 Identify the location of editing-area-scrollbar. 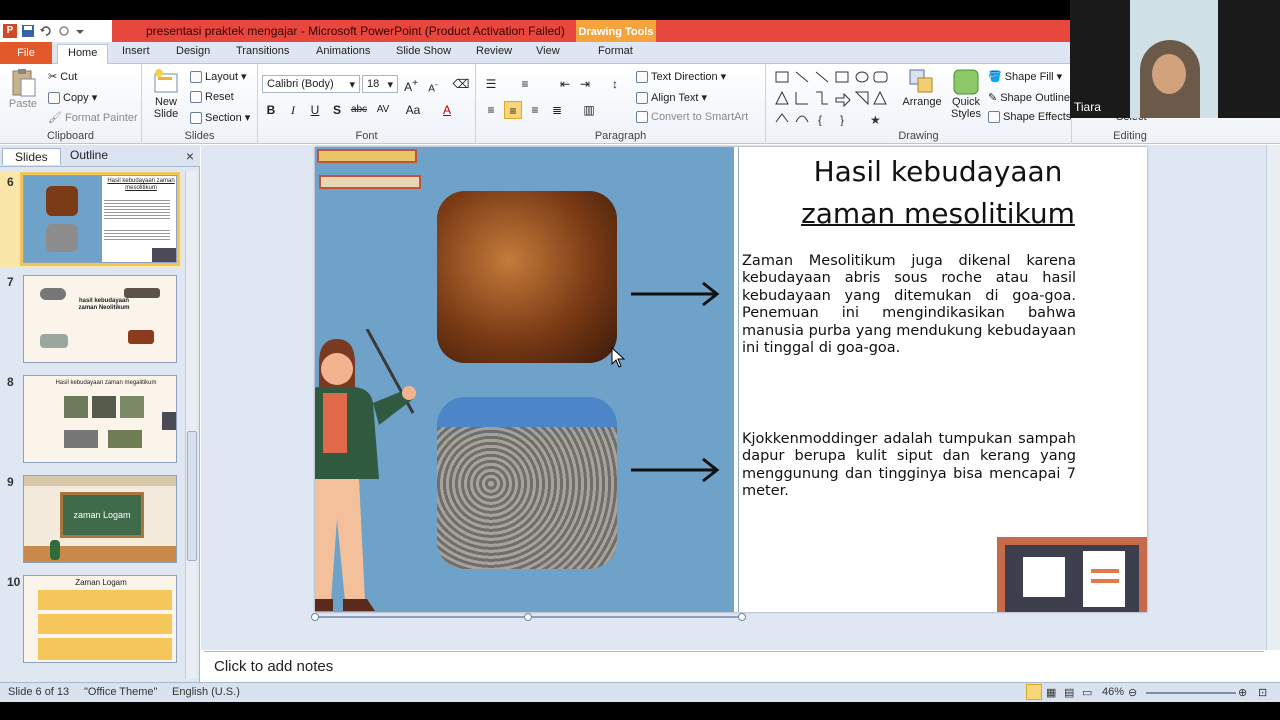
(1273, 397).